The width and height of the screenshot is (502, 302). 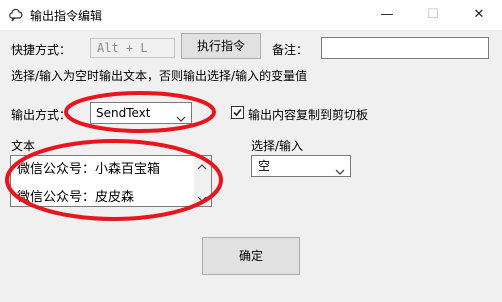 I want to click on minimize-button: —, so click(x=387, y=15).